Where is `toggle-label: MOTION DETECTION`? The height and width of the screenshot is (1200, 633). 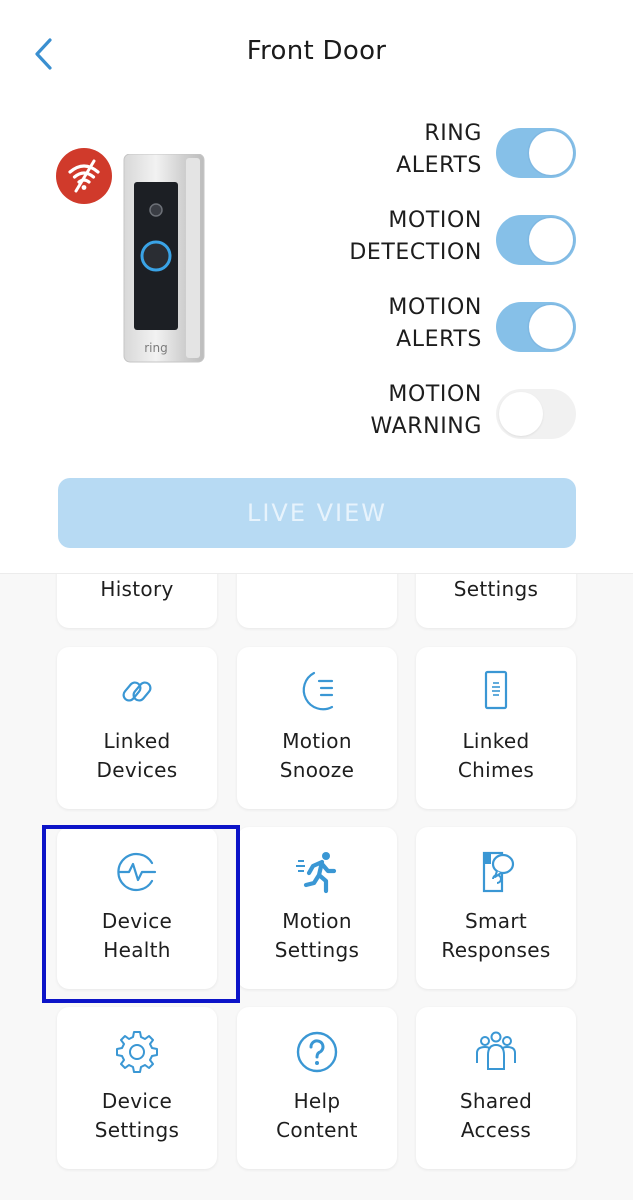 toggle-label: MOTION DETECTION is located at coordinates (415, 236).